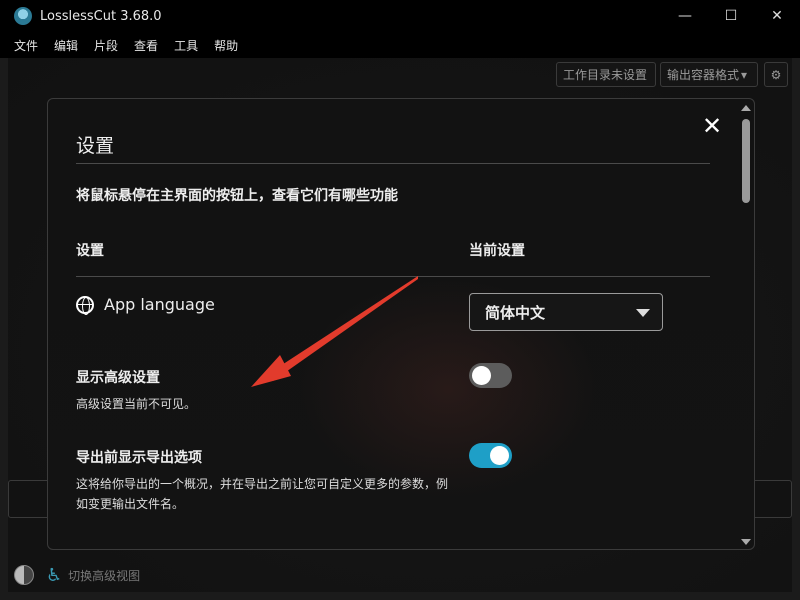 The image size is (800, 600). I want to click on footer-bar: ♿ 切换高级视图, so click(400, 575).